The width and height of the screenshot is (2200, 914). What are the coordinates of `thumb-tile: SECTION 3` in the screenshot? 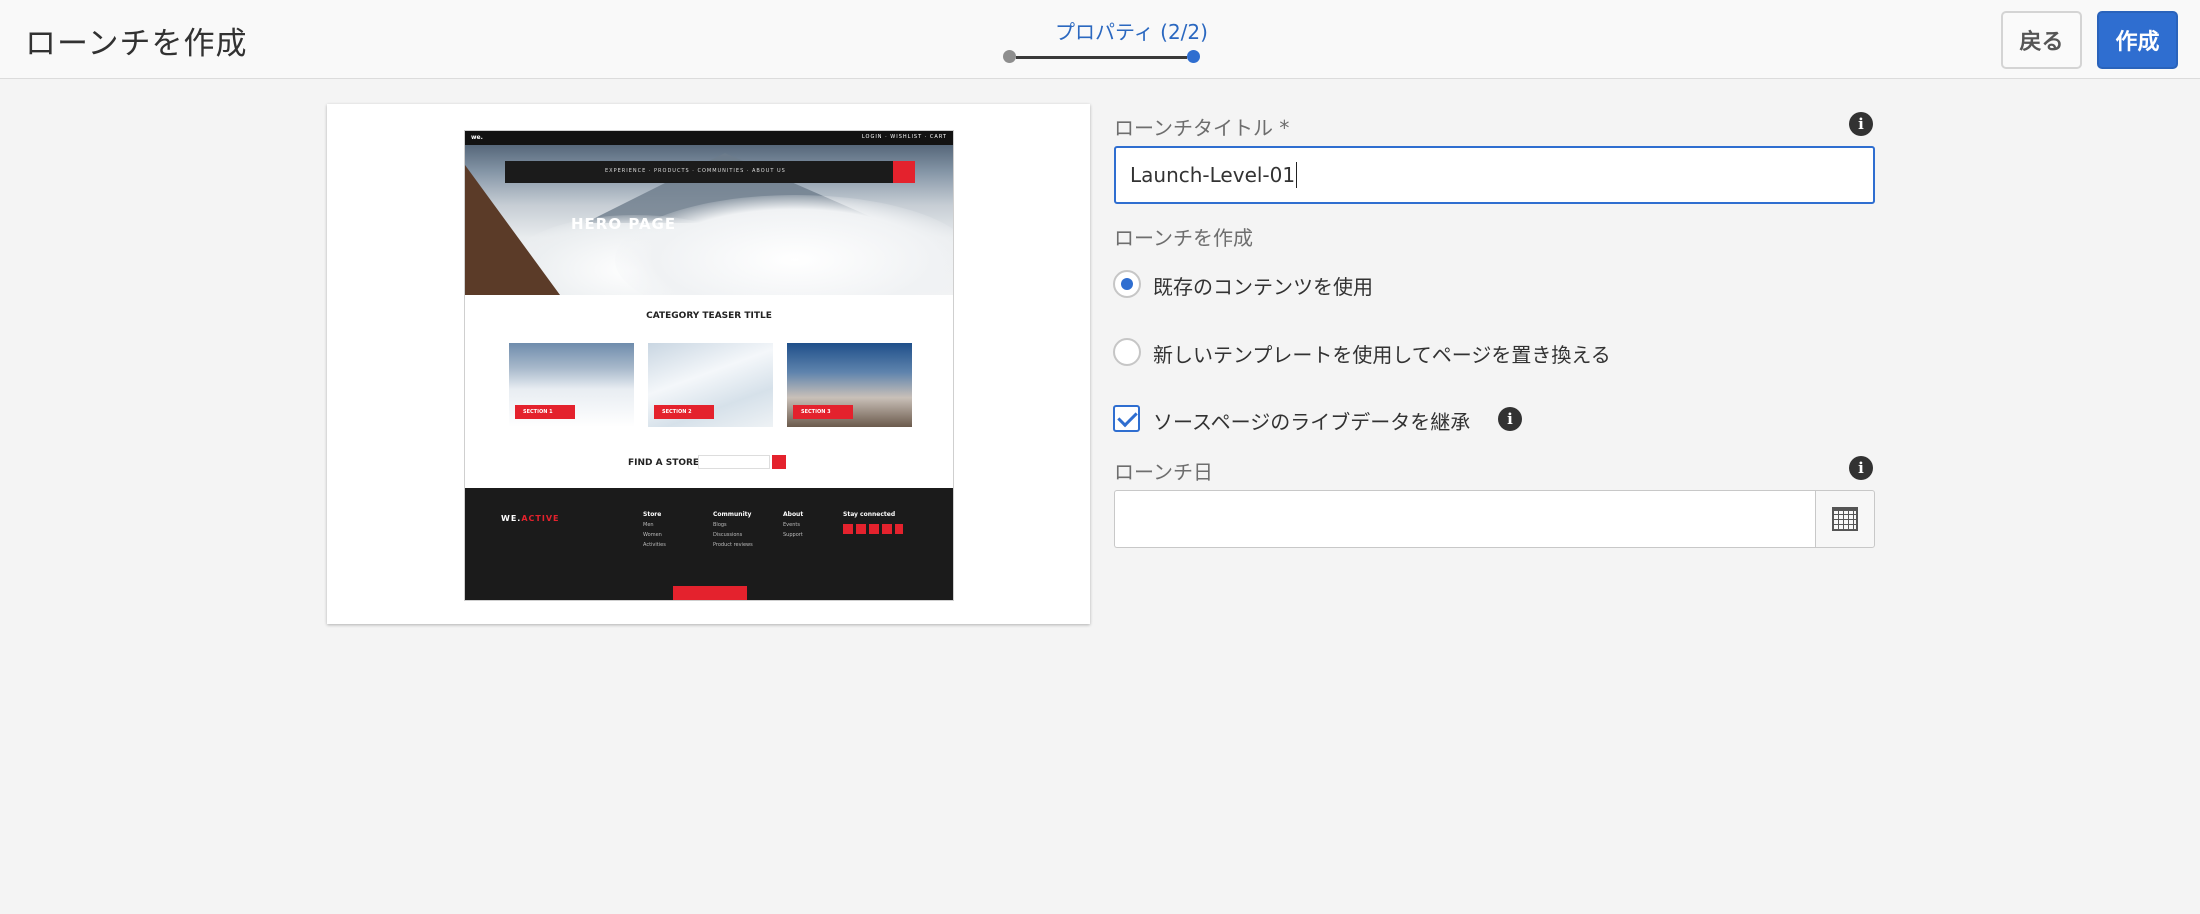 It's located at (849, 385).